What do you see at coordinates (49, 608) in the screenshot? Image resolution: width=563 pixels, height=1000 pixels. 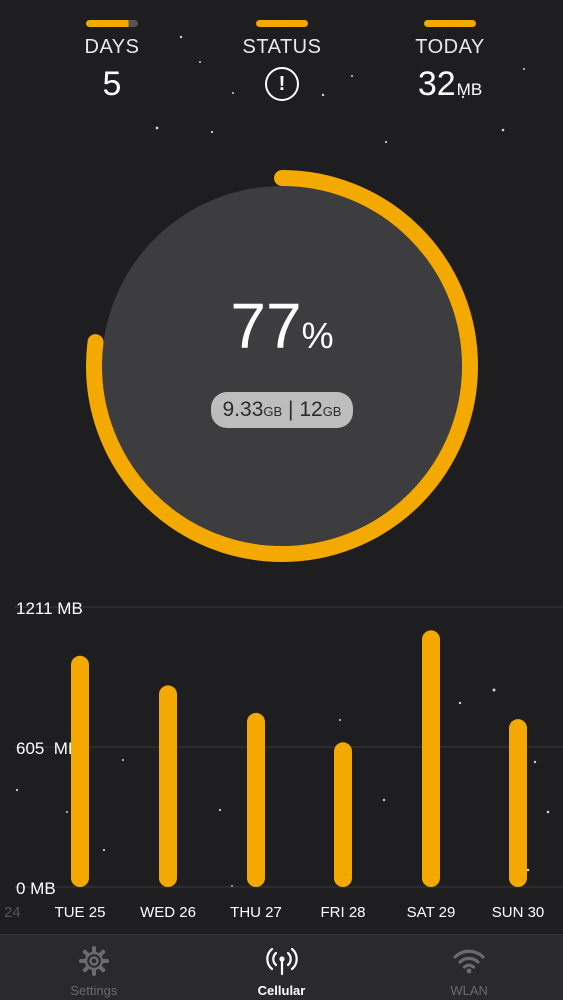 I see `y-tick-label: 1211 MB` at bounding box center [49, 608].